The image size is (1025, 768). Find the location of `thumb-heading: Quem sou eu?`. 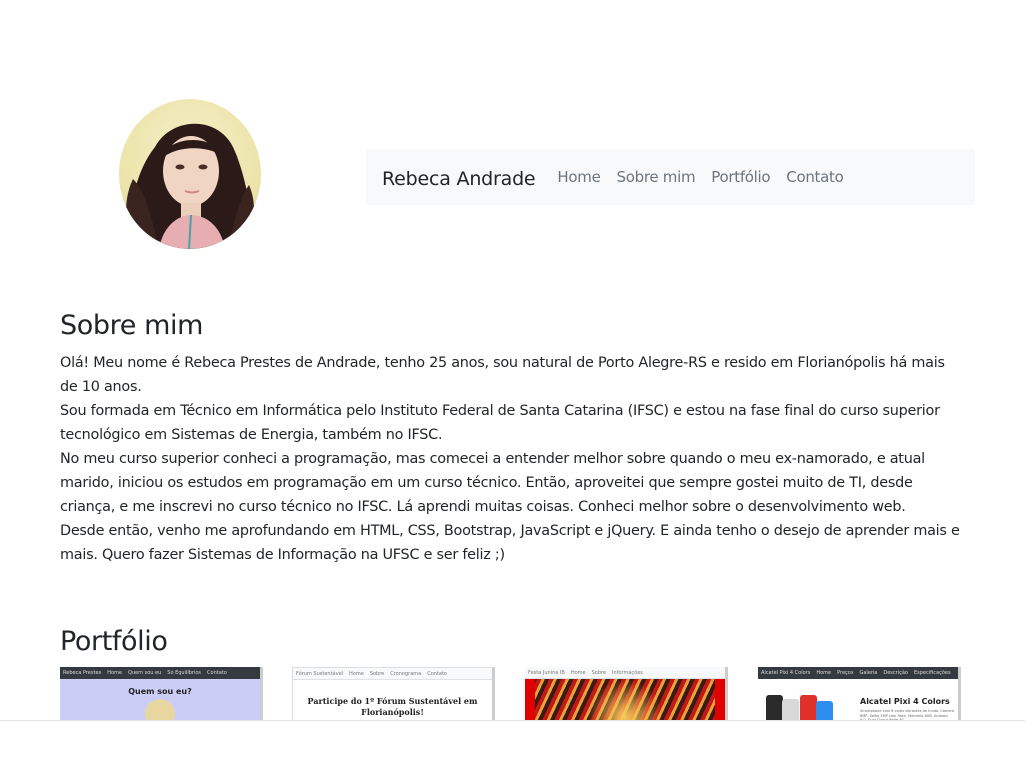

thumb-heading: Quem sou eu? is located at coordinates (160, 691).